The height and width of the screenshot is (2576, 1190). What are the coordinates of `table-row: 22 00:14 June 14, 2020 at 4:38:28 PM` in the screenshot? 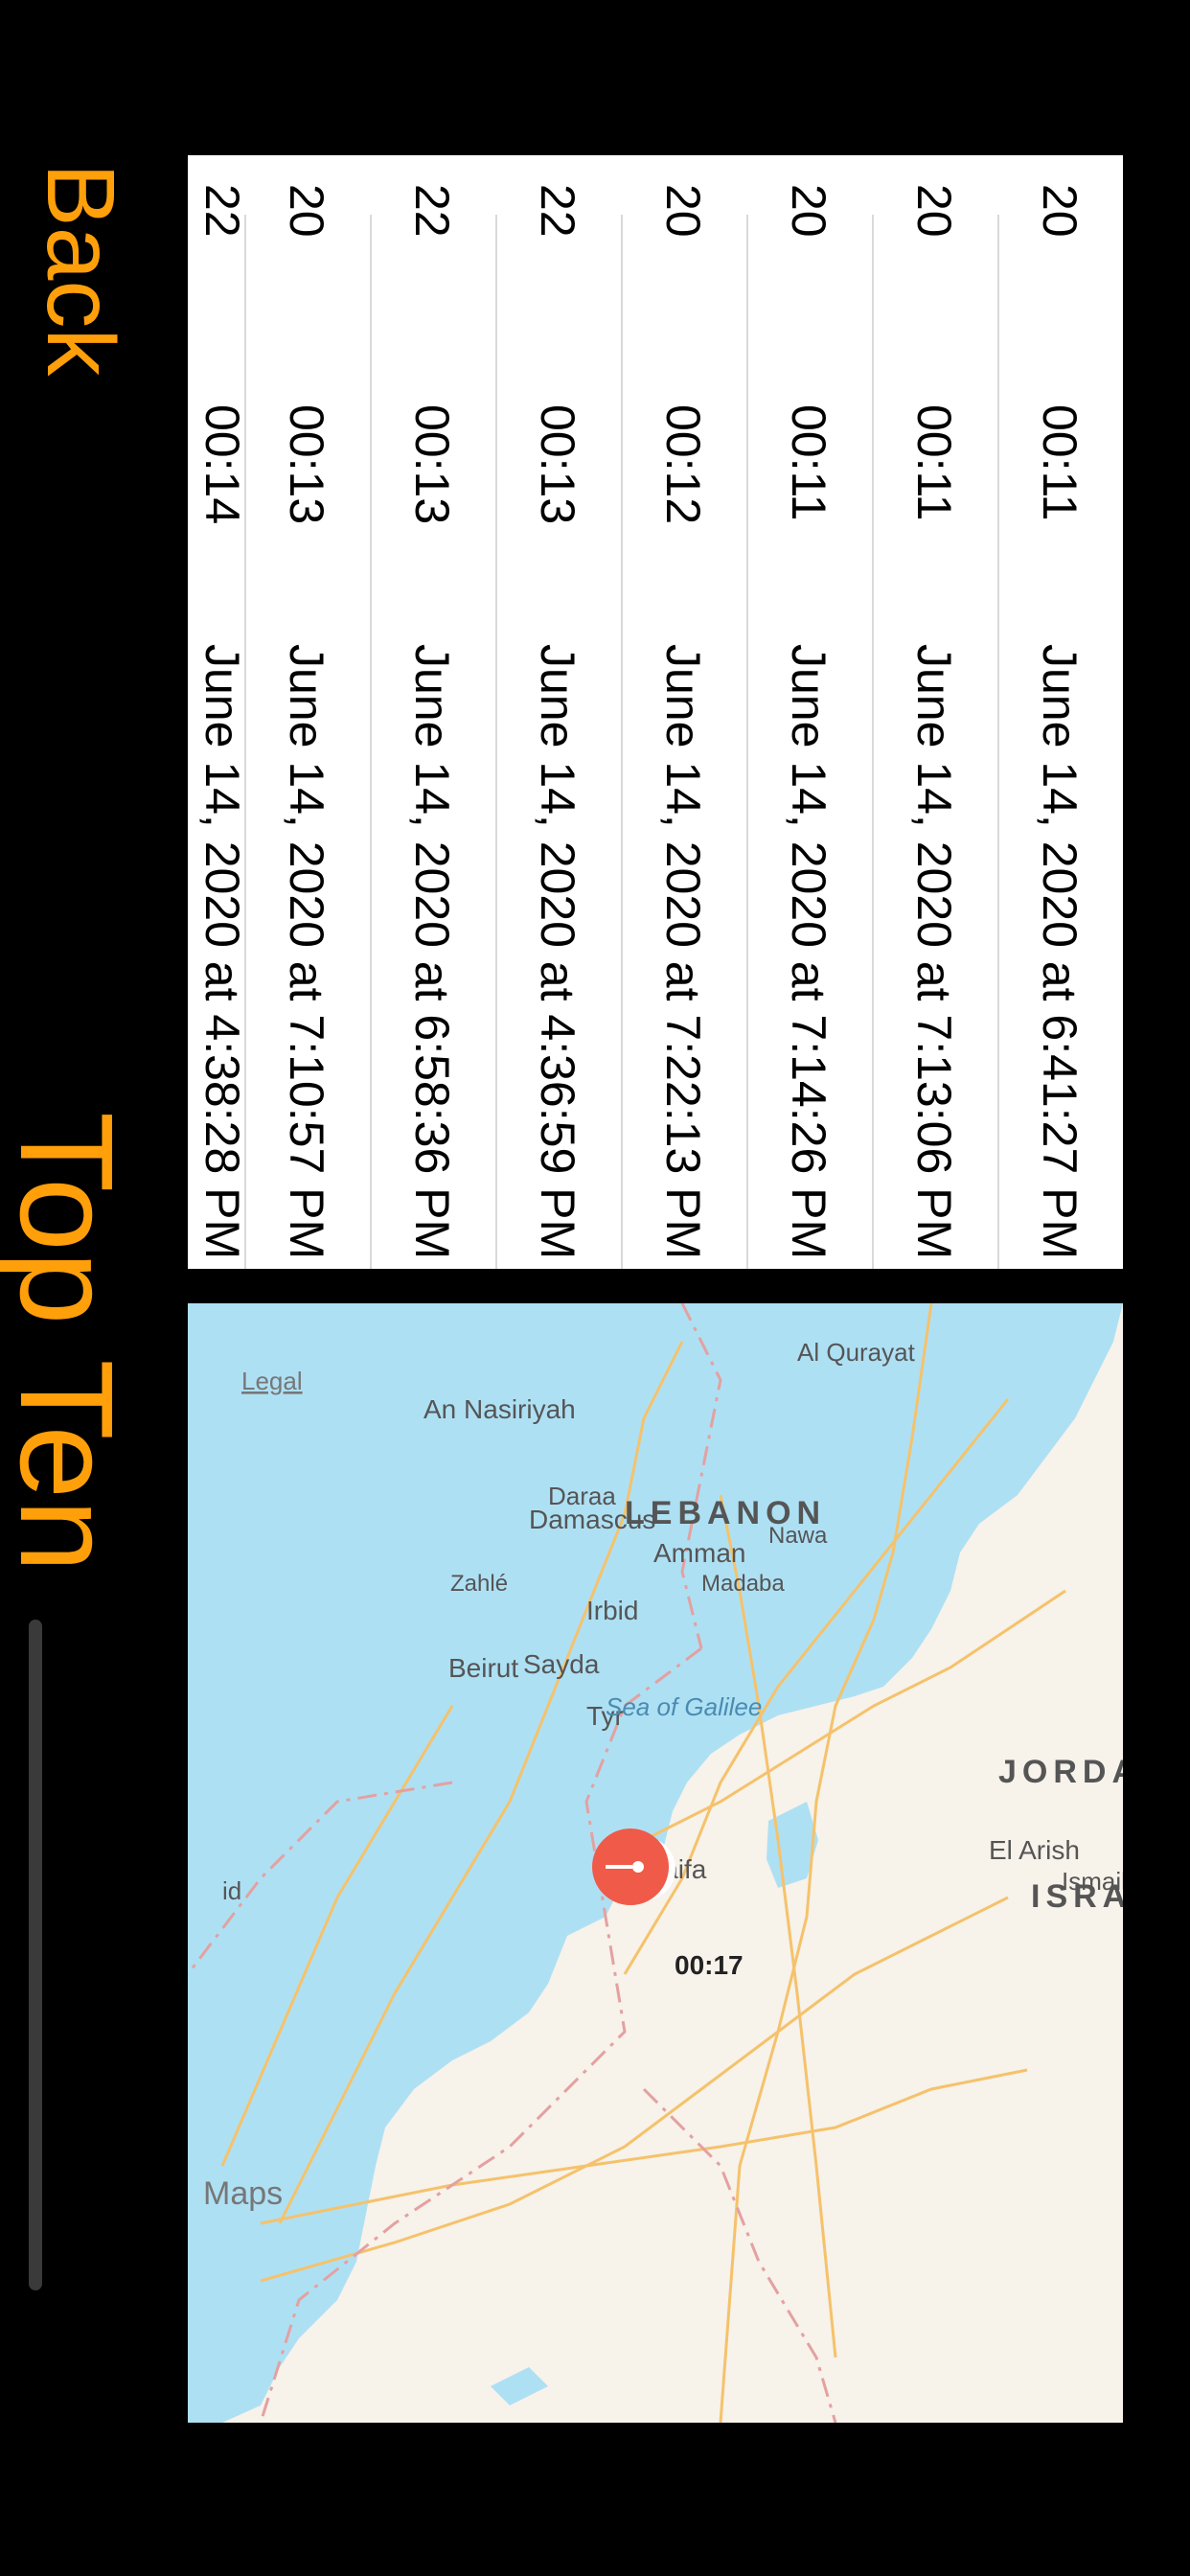 It's located at (216, 712).